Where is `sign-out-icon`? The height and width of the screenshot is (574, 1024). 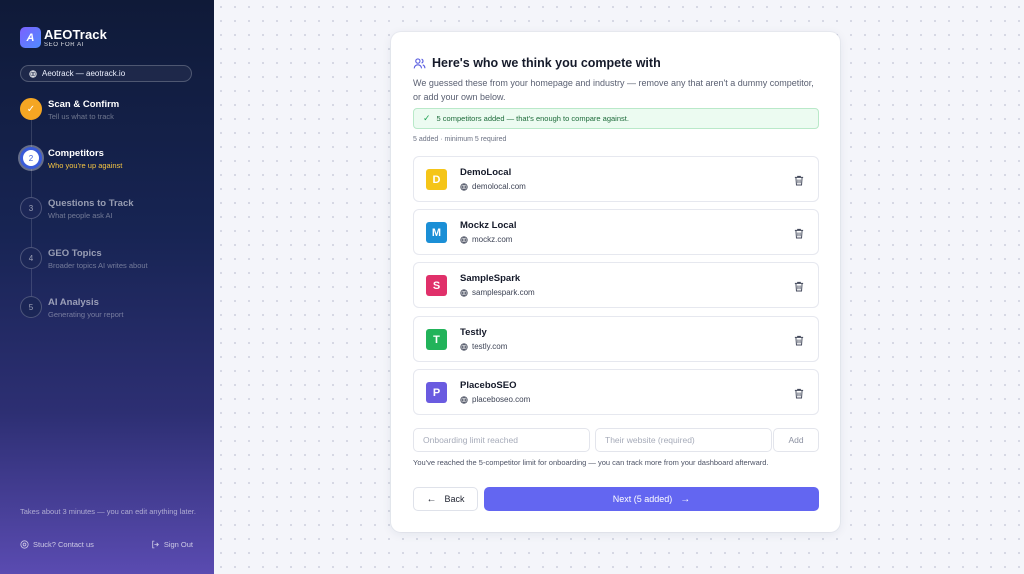
sign-out-icon is located at coordinates (155, 544).